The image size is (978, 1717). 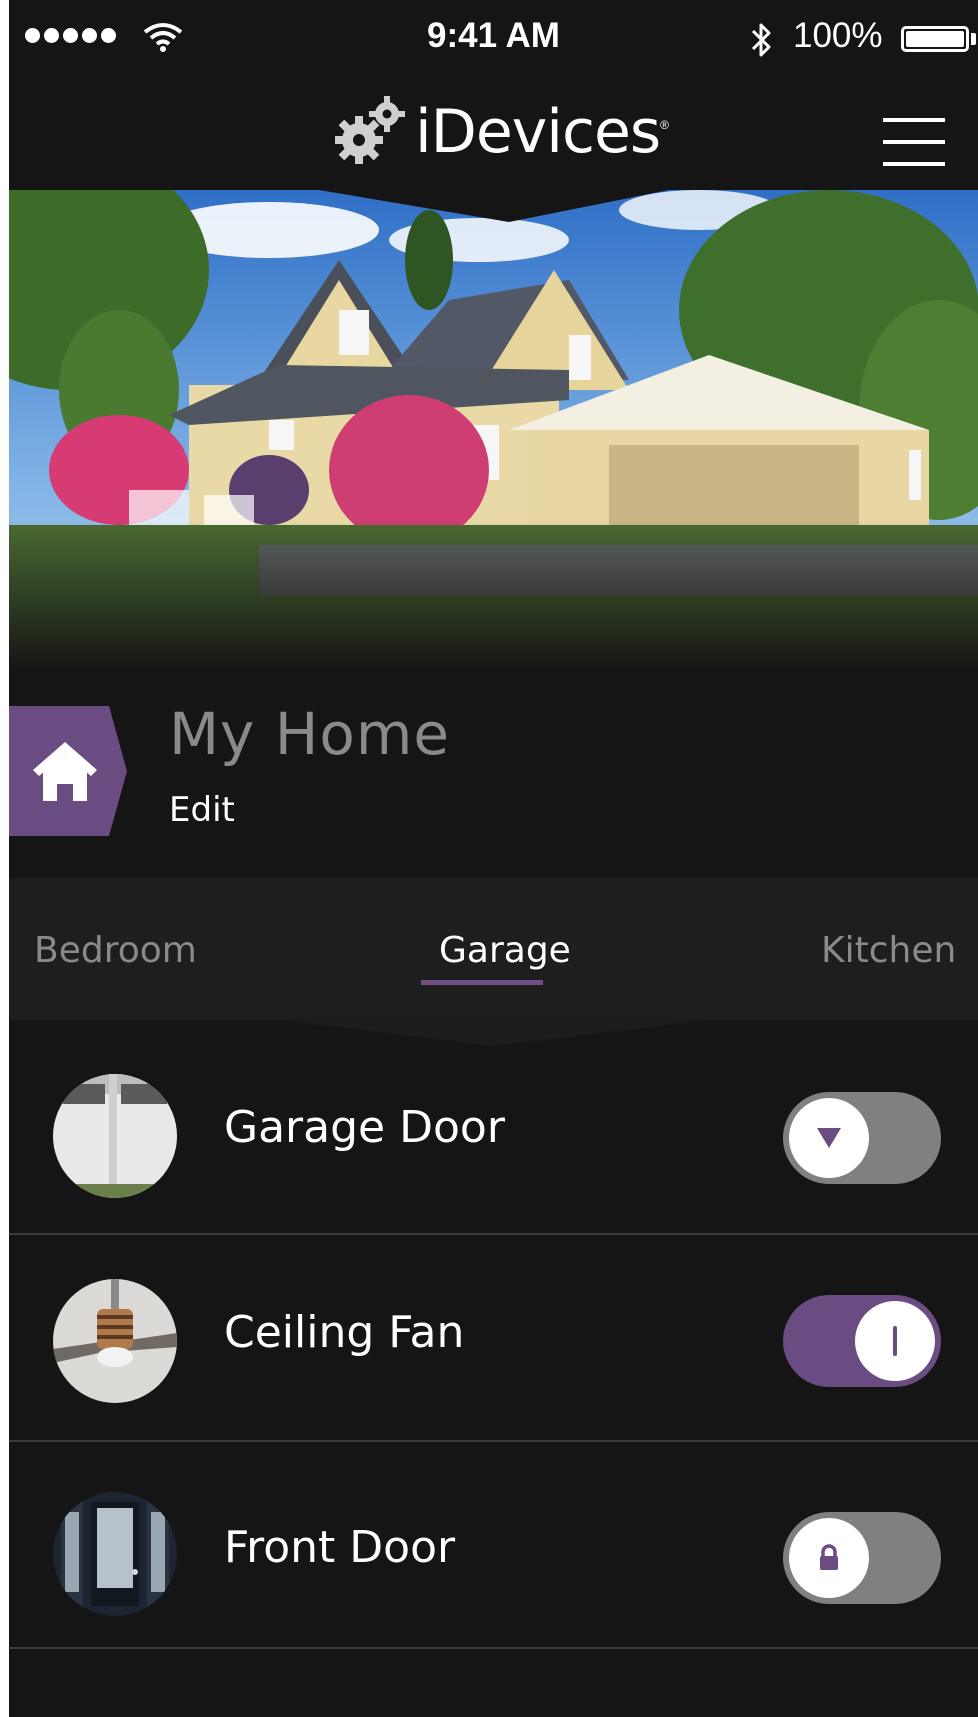 I want to click on edit-link: Edit, so click(x=202, y=810).